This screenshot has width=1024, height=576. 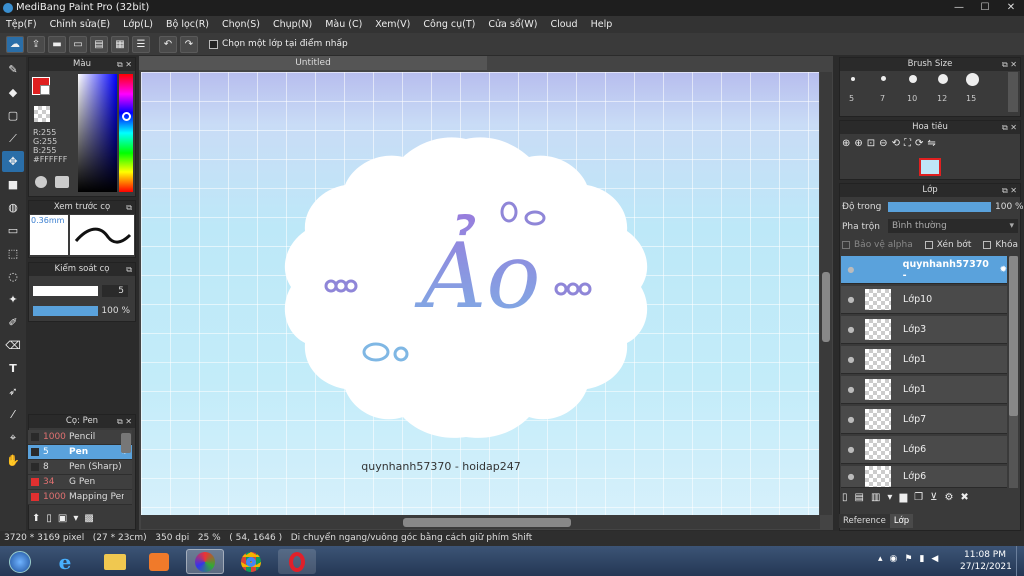 I want to click on line-tool-icon: ⟋, so click(x=13, y=138).